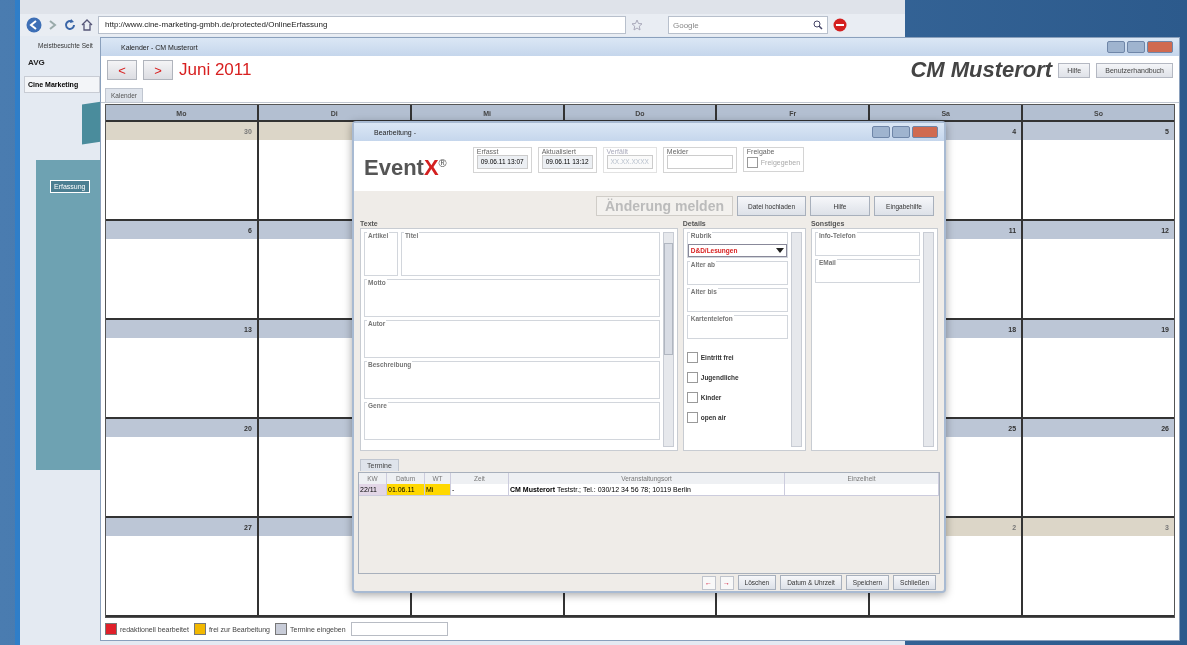 Image resolution: width=1187 pixels, height=645 pixels. What do you see at coordinates (818, 25) in the screenshot?
I see `search-icon` at bounding box center [818, 25].